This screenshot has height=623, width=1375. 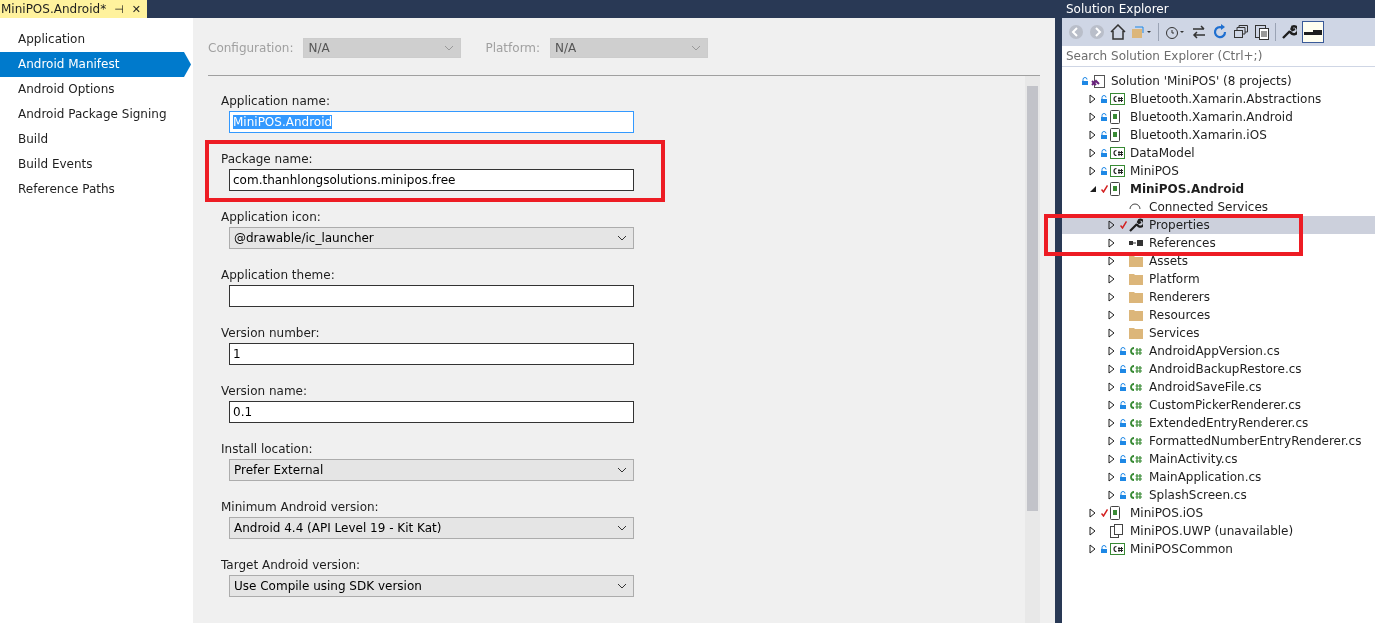 I want to click on nav-item: Android Package Signing, so click(x=95, y=114).